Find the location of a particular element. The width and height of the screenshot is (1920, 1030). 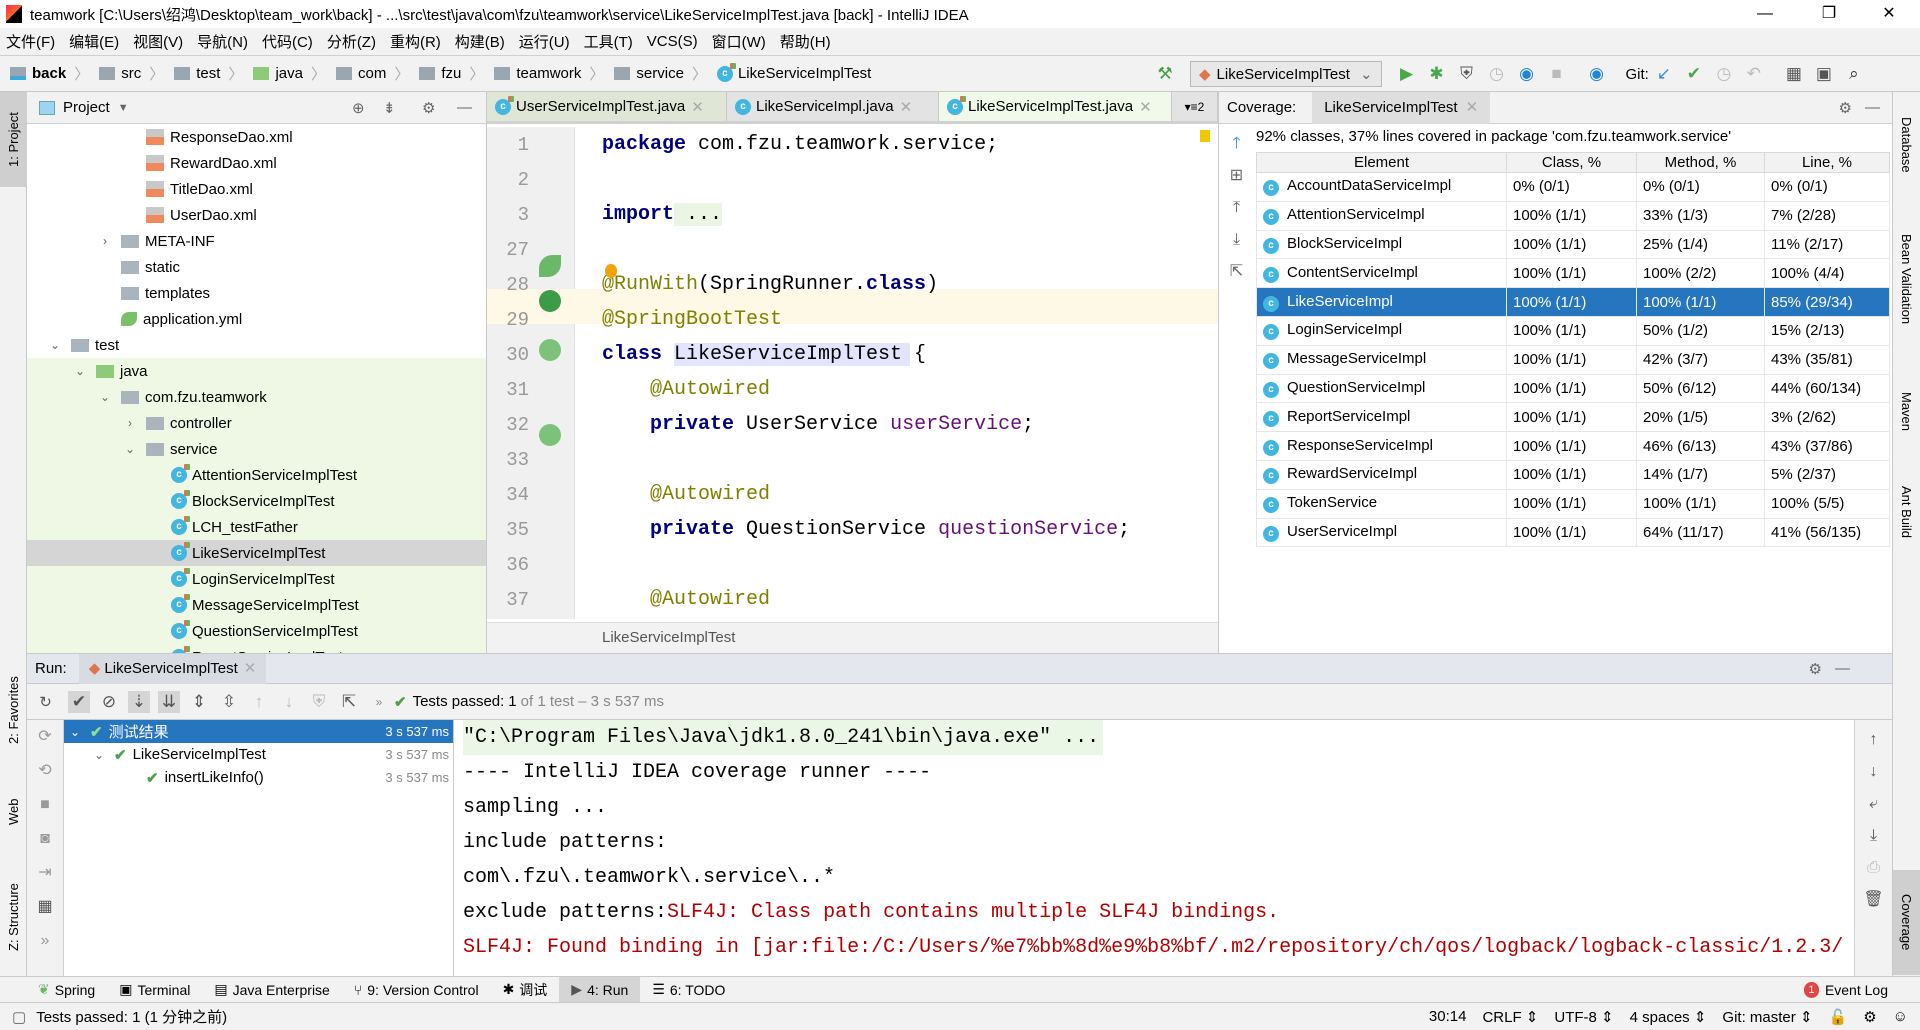

gauge-icon: ◉ is located at coordinates (1527, 74).